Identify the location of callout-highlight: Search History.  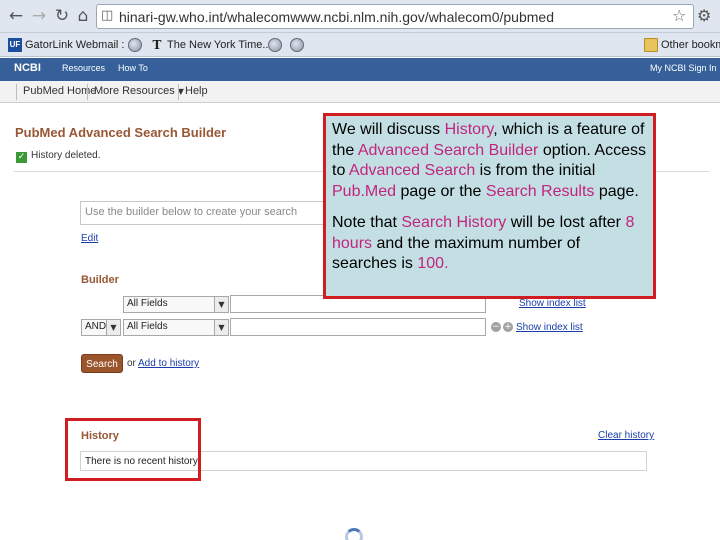
(454, 222).